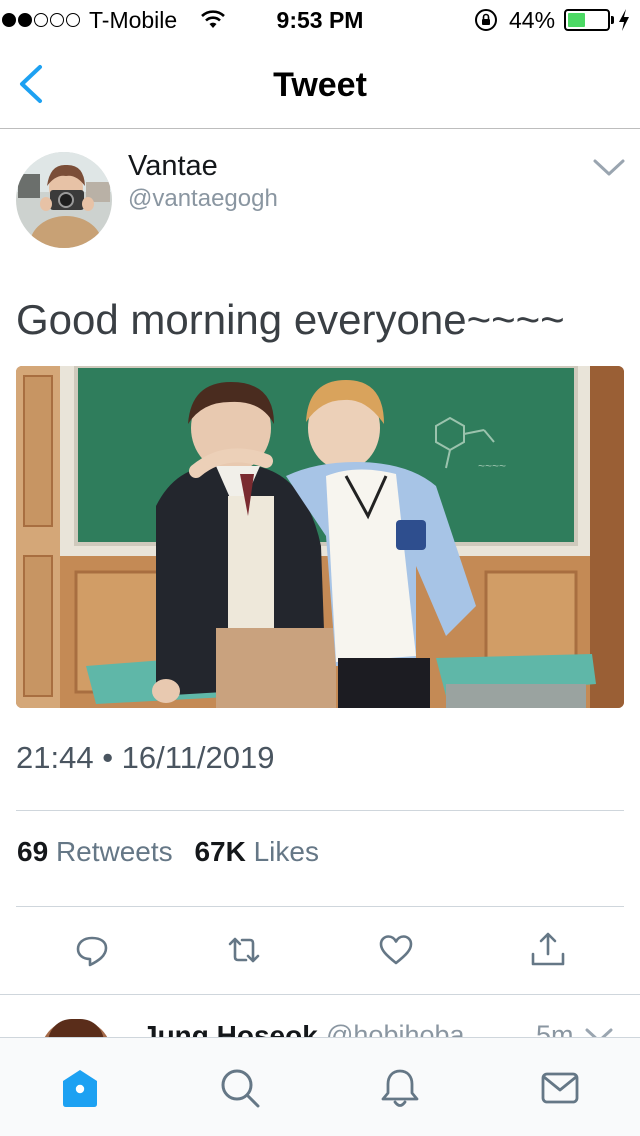 This screenshot has width=640, height=1136. Describe the element at coordinates (400, 1088) in the screenshot. I see `notifications-icon` at that location.